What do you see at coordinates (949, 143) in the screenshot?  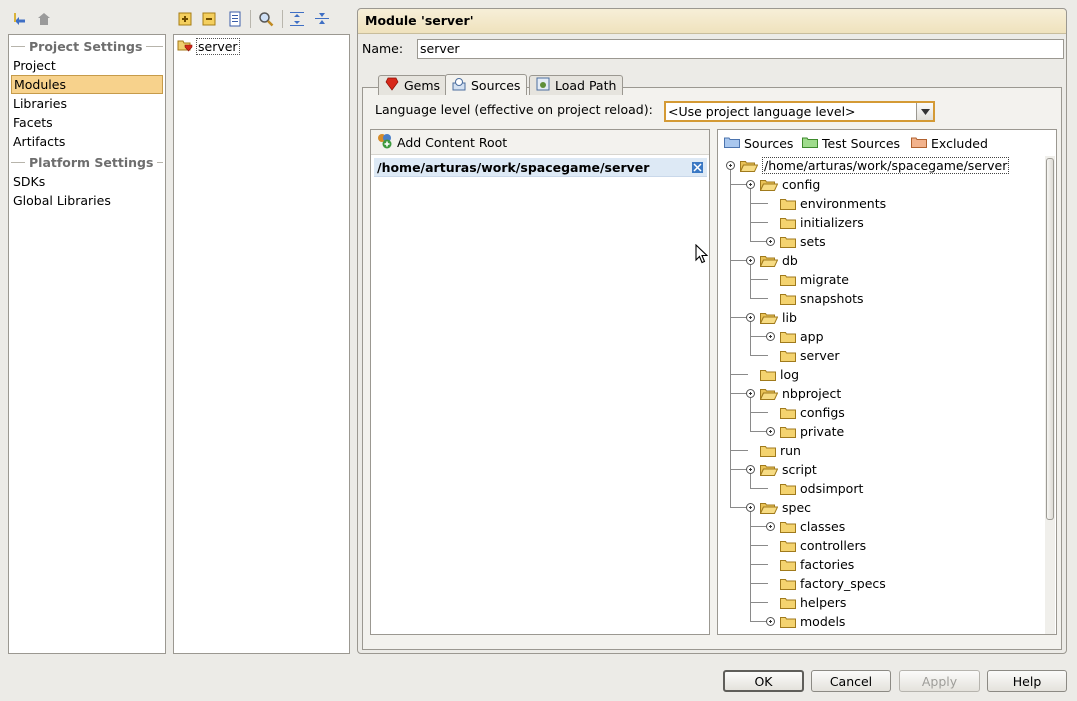 I see `excluded-legend-button: Excluded` at bounding box center [949, 143].